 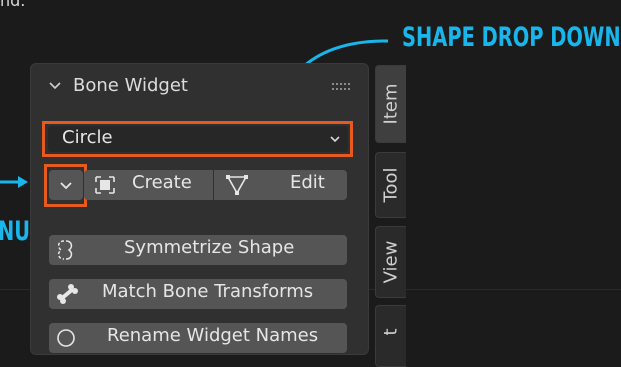 I want to click on tab-item: Item, so click(x=390, y=104).